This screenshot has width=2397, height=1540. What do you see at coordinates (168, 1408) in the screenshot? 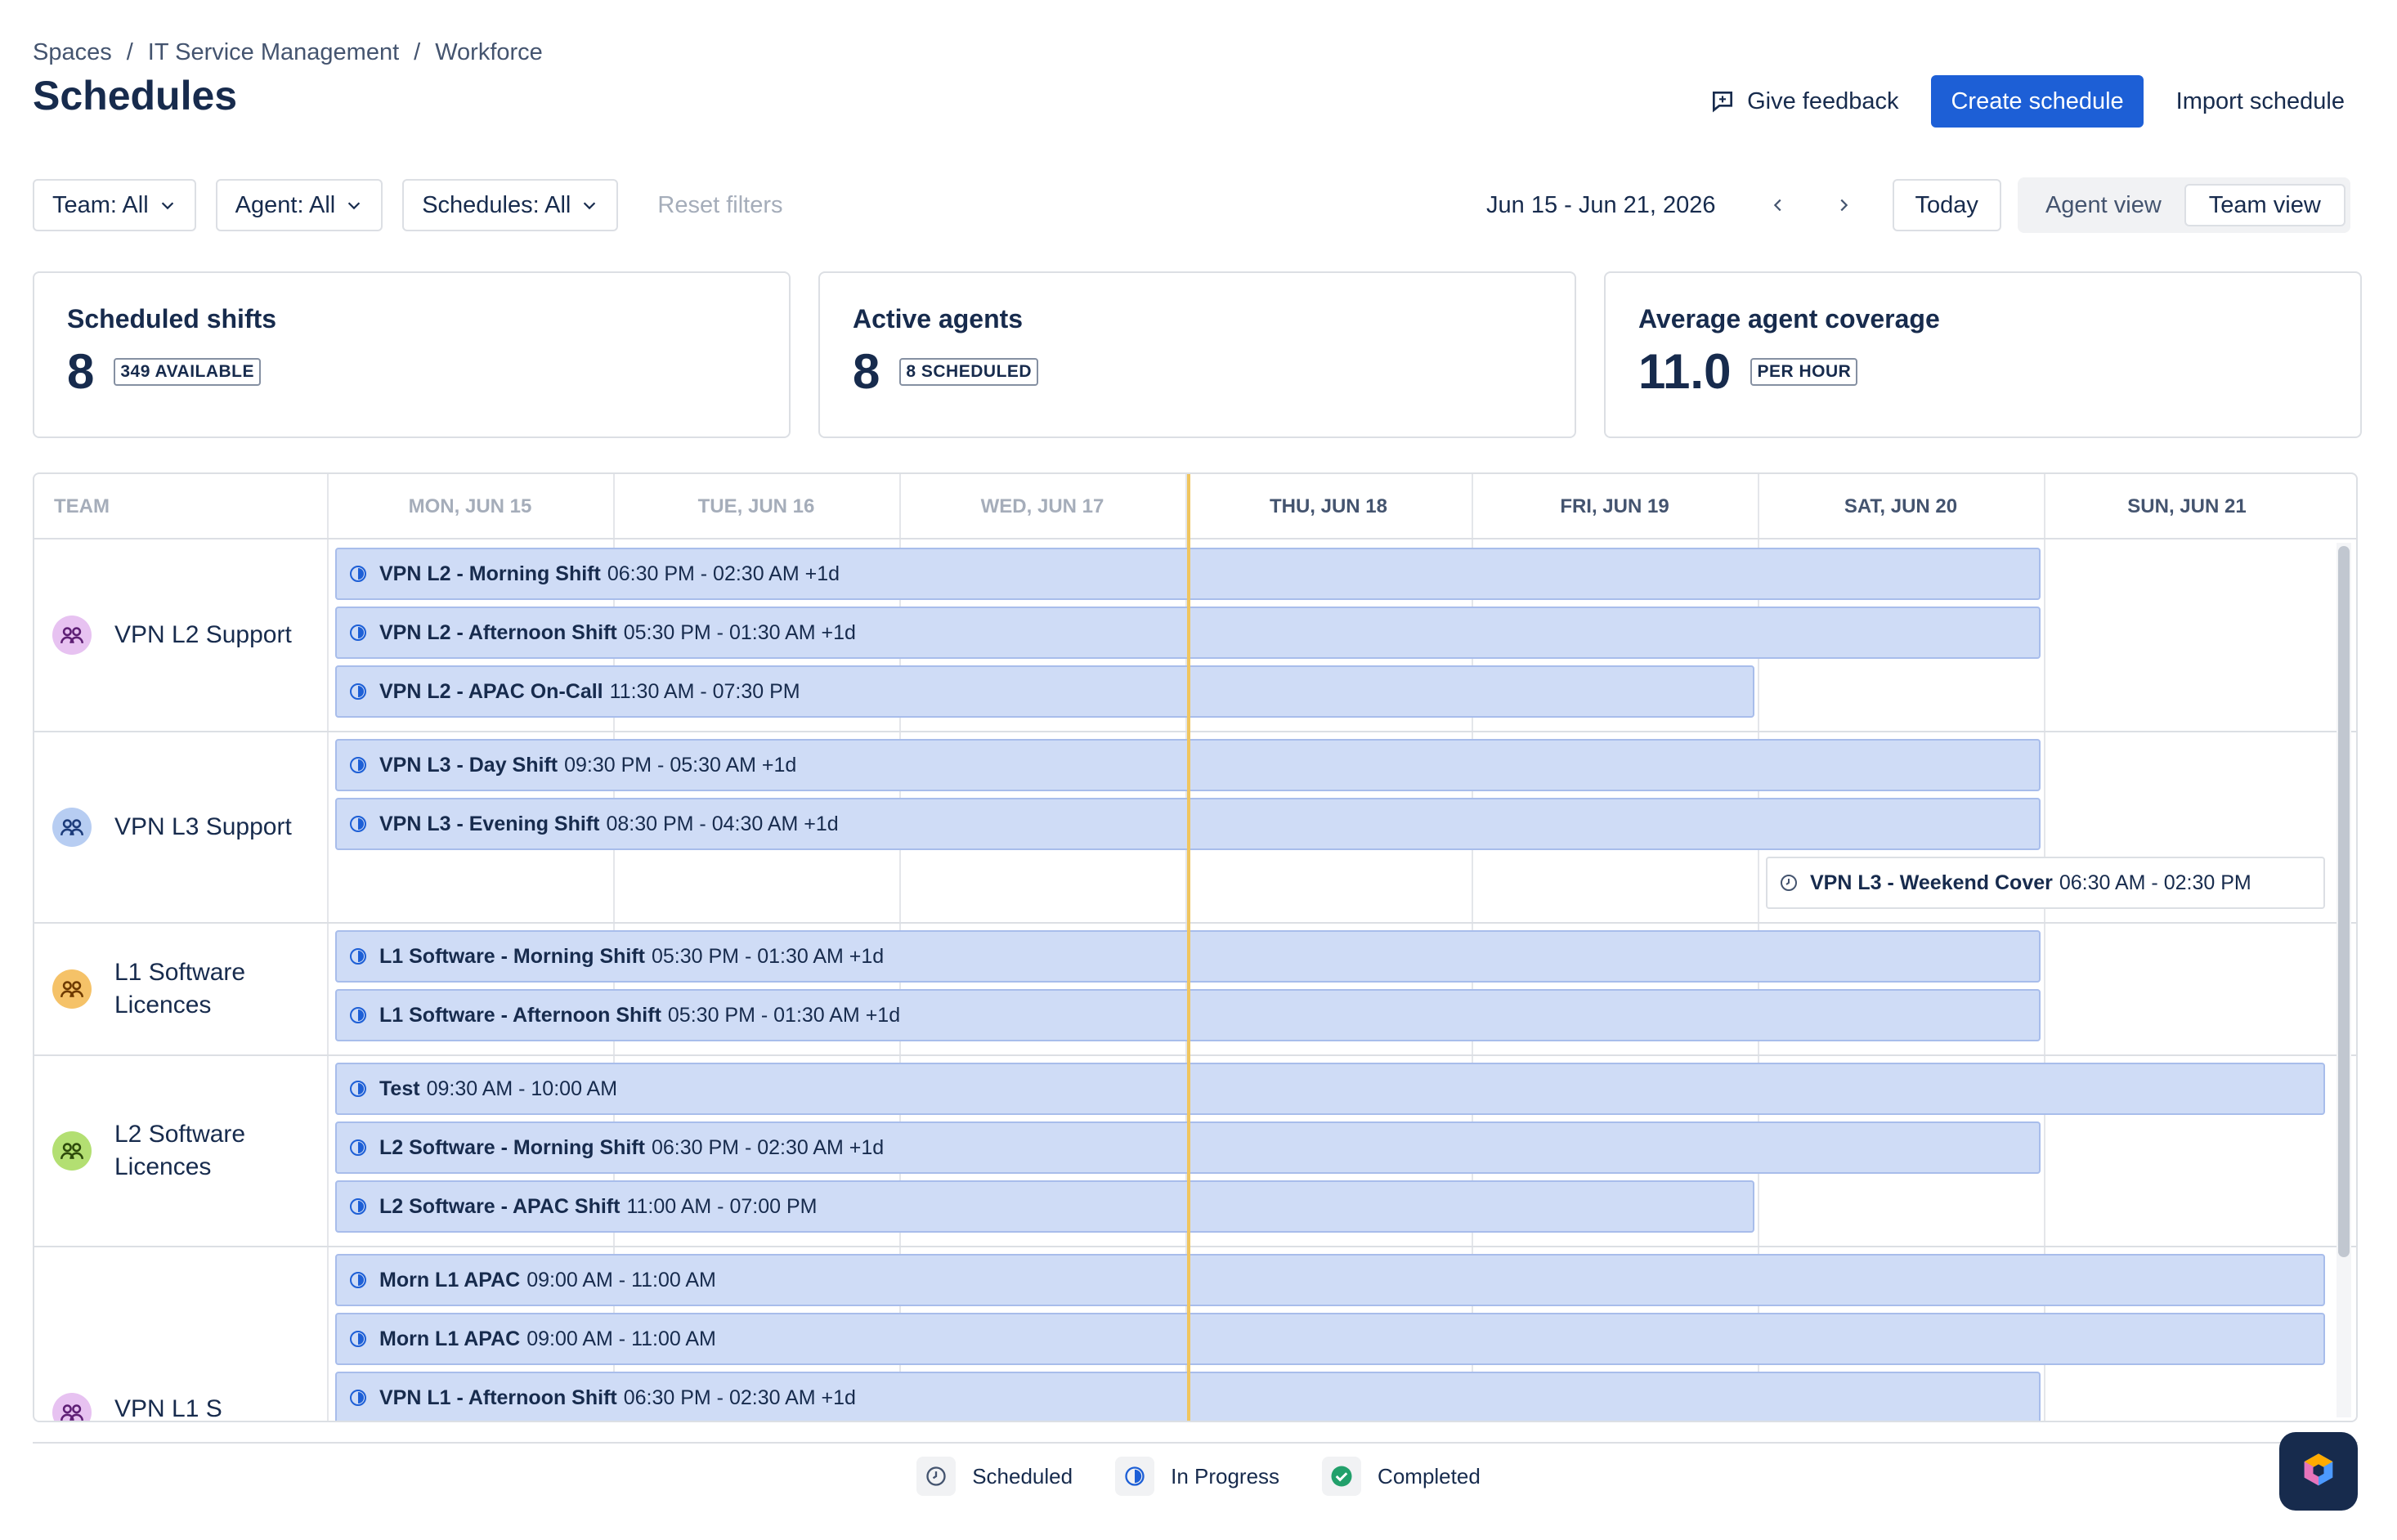
I see `team-name: VPN L1 S` at bounding box center [168, 1408].